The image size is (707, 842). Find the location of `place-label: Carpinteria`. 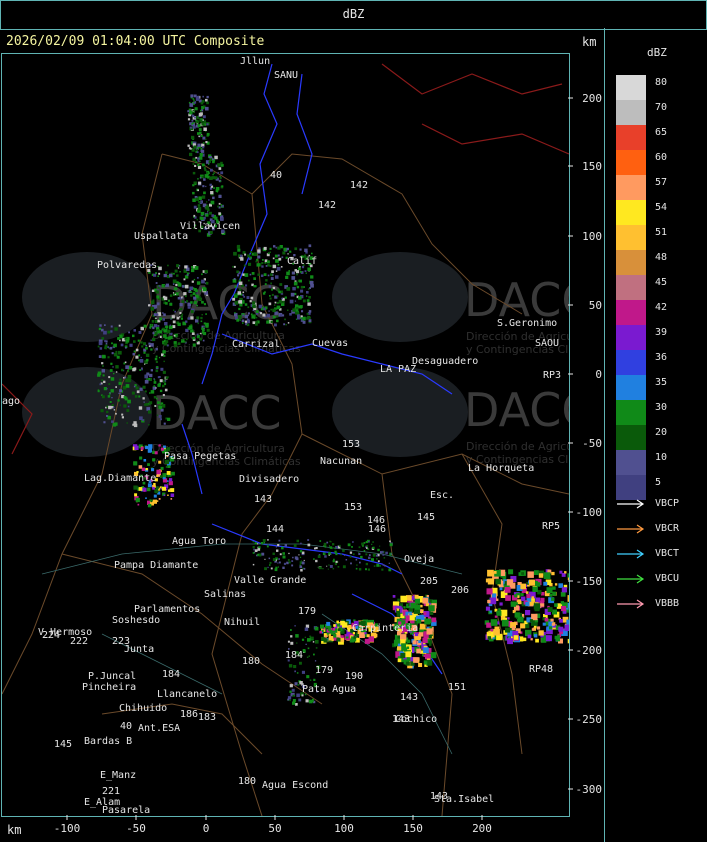

place-label: Carpinteria is located at coordinates (385, 628).